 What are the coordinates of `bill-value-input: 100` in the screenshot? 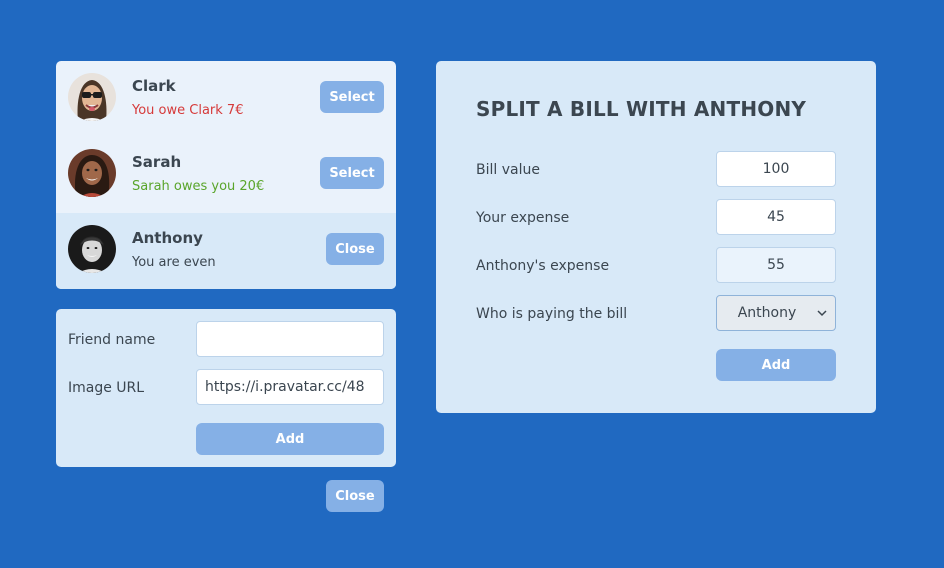 It's located at (776, 169).